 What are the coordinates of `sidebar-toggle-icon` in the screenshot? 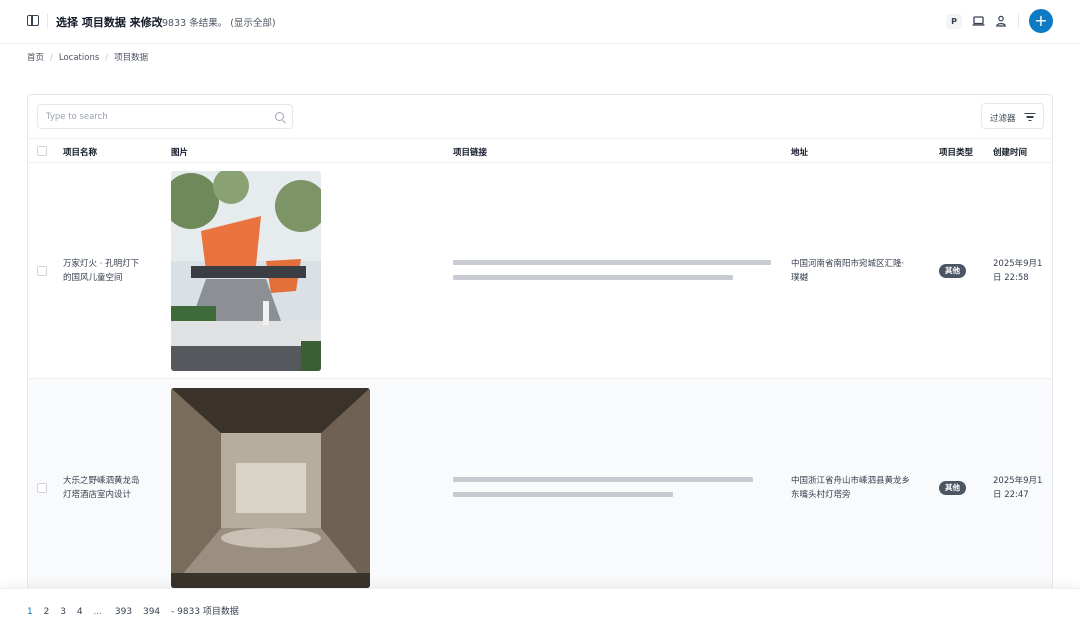 It's located at (33, 20).